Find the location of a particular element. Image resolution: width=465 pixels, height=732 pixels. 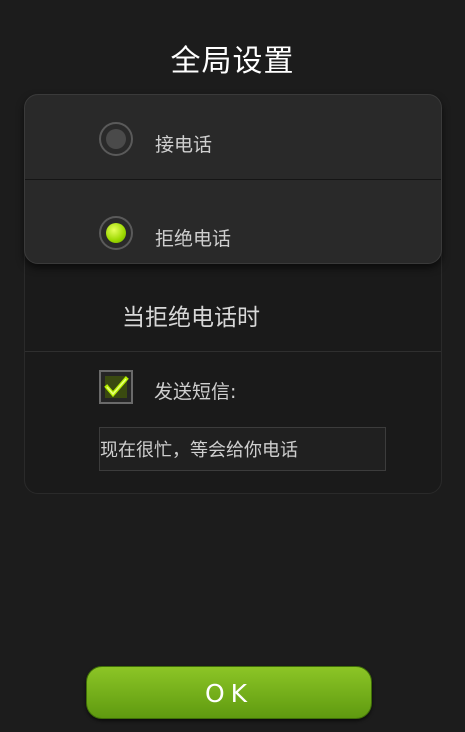

radio-answer-call: 接电话 is located at coordinates (233, 137).